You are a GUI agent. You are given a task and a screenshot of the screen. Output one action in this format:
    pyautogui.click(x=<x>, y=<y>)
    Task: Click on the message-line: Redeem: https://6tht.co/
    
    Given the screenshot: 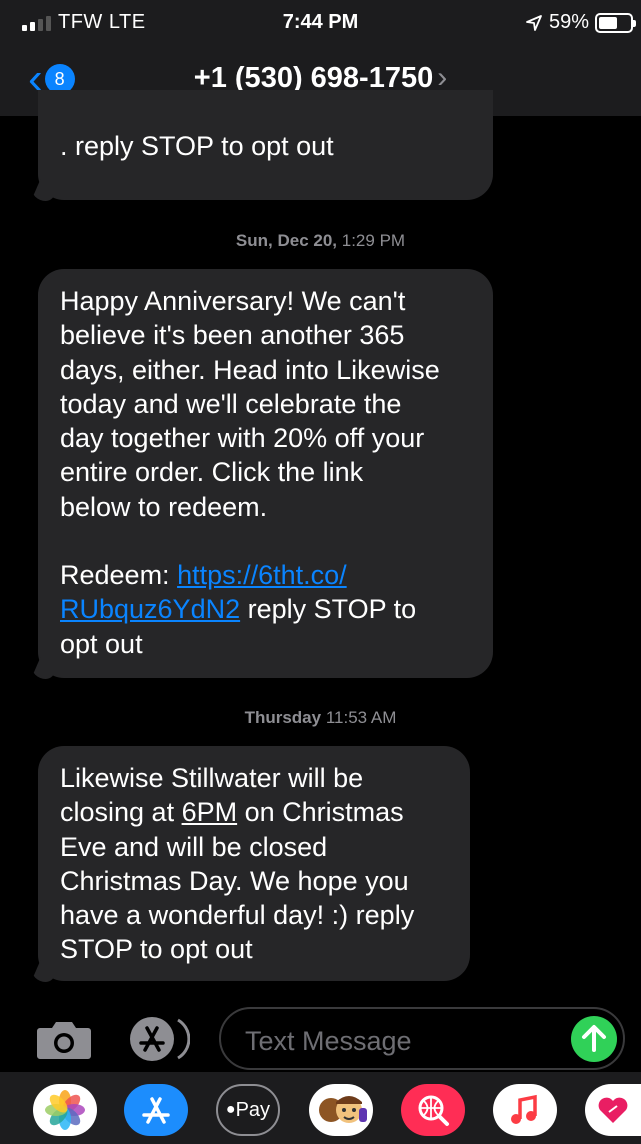 What is the action you would take?
    pyautogui.click(x=265, y=575)
    